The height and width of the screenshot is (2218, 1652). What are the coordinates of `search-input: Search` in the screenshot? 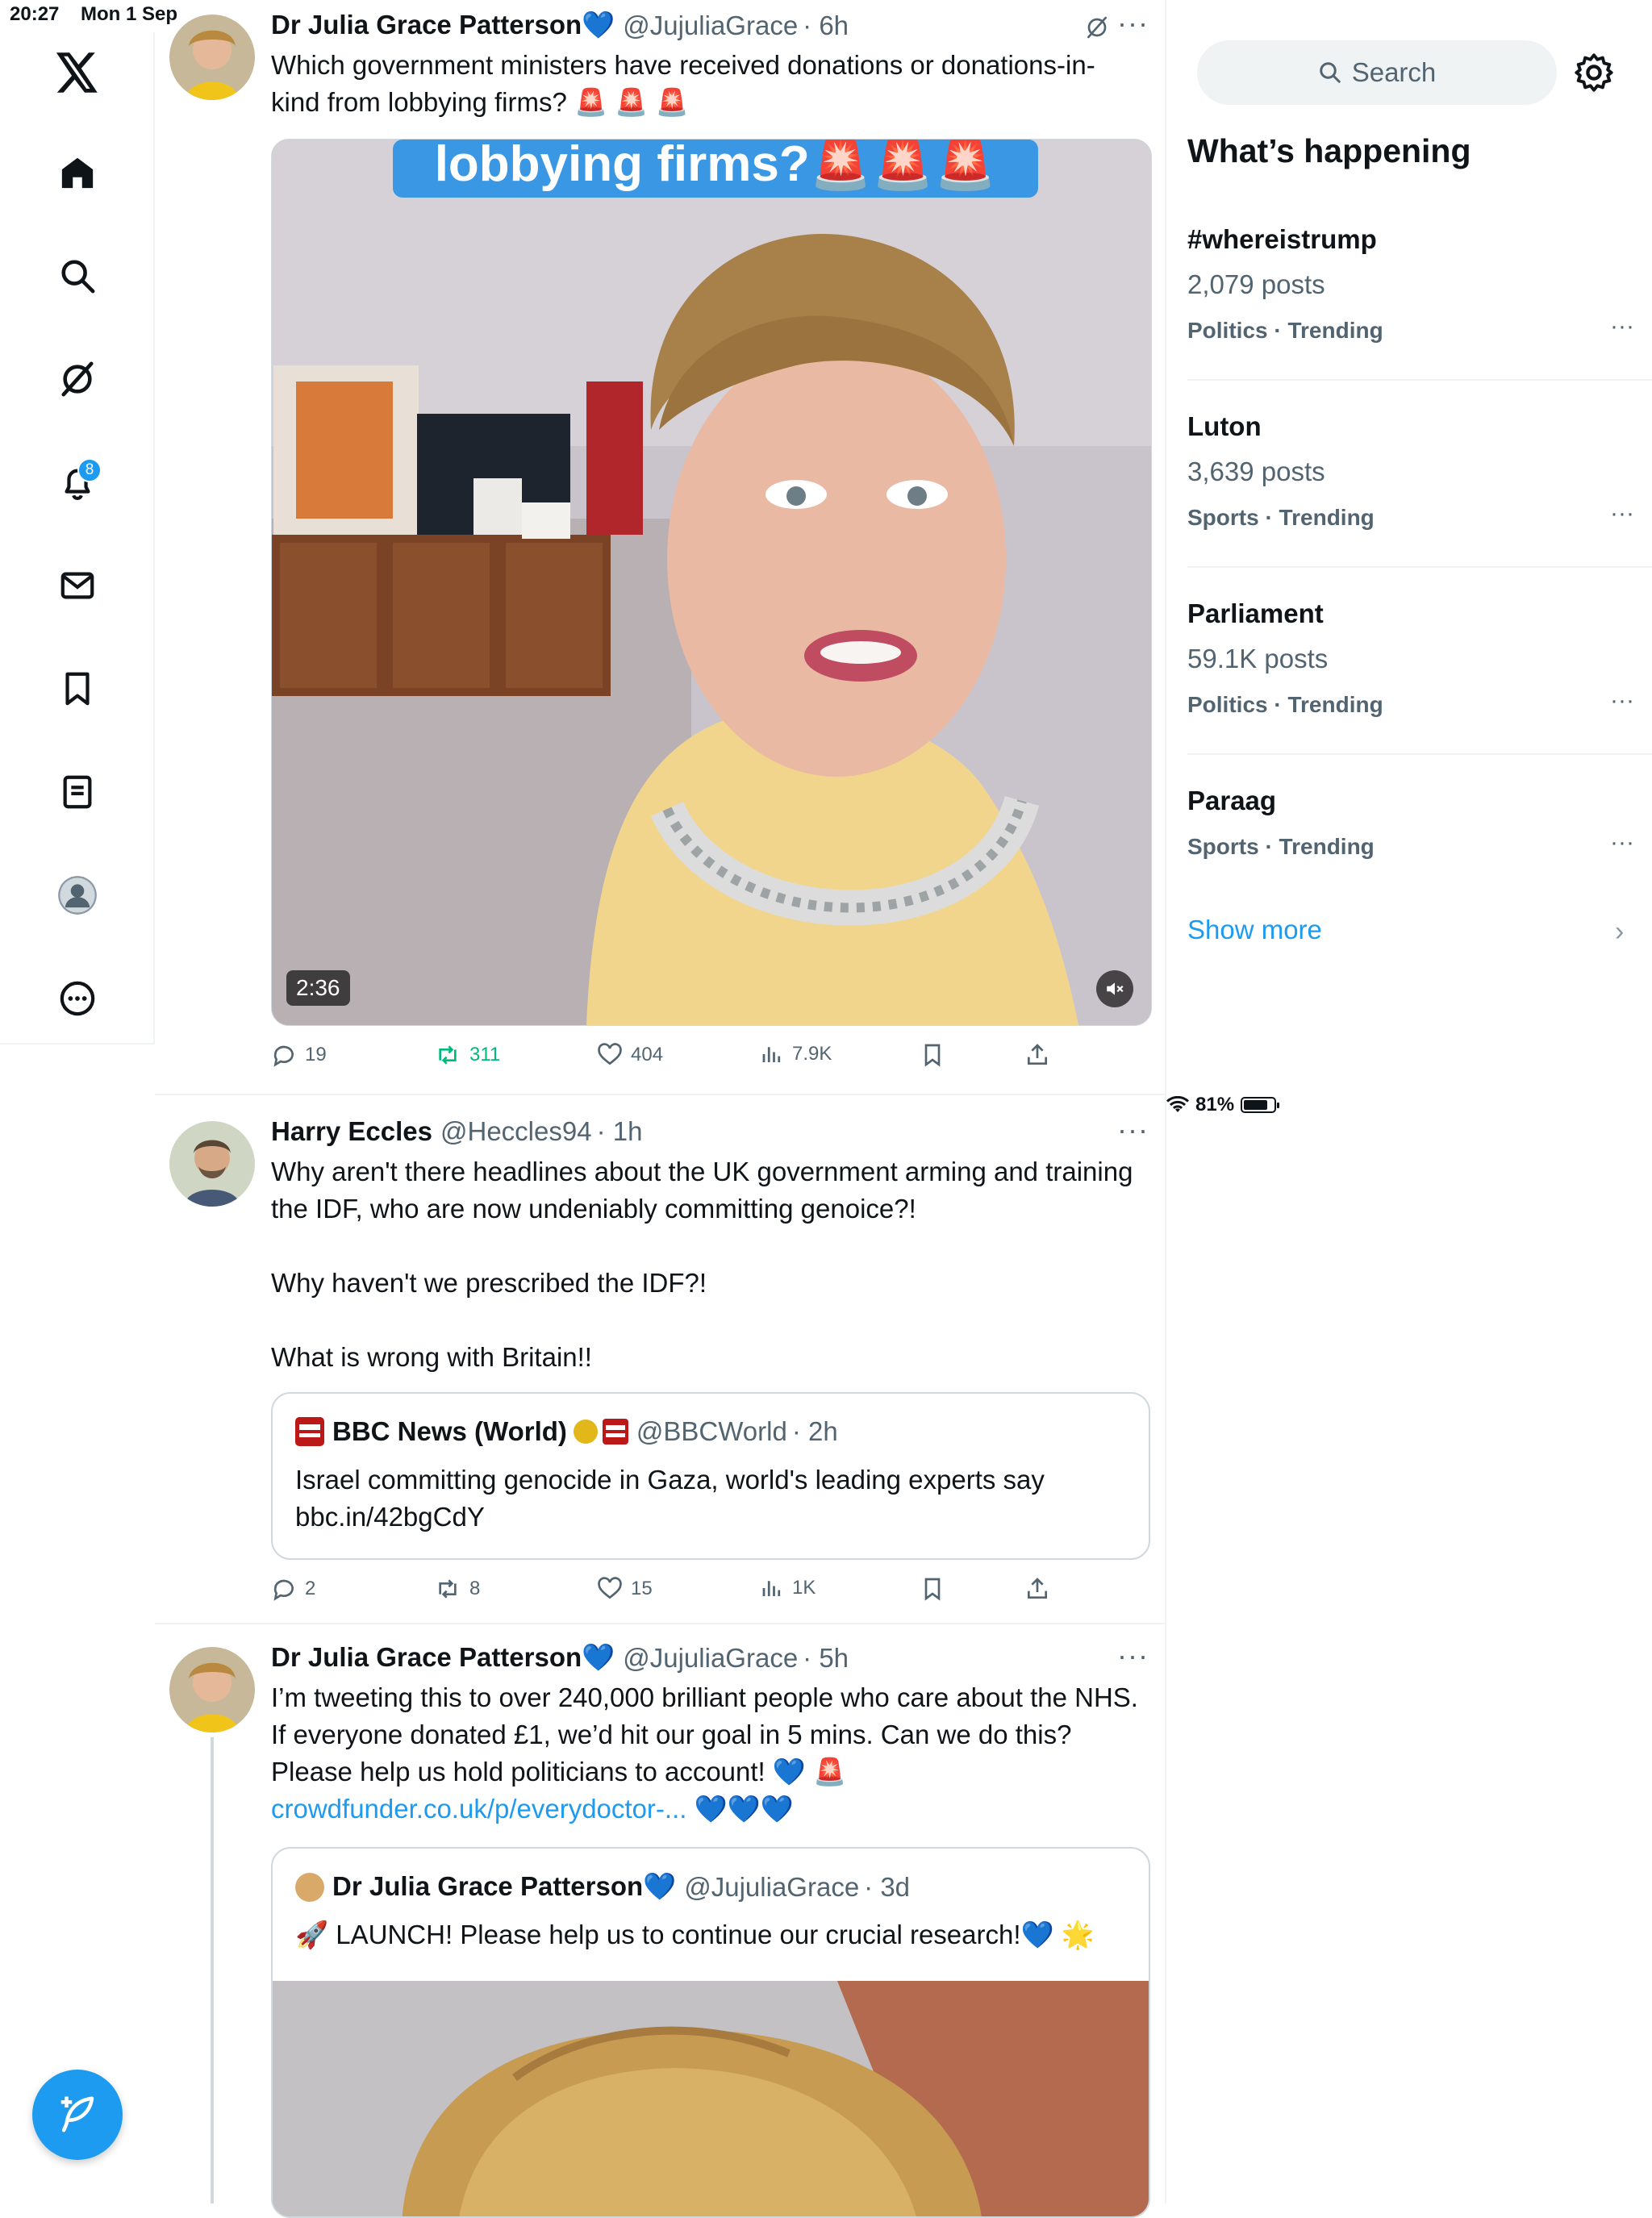 It's located at (1377, 73).